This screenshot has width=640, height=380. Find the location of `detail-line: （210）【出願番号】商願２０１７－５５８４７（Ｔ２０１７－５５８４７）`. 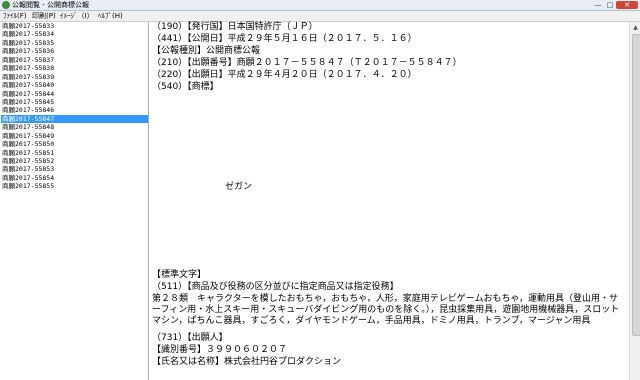

detail-line: （210）【出願番号】商願２０１７－５５８４７（Ｔ２０１７－５５８４７） is located at coordinates (307, 63).